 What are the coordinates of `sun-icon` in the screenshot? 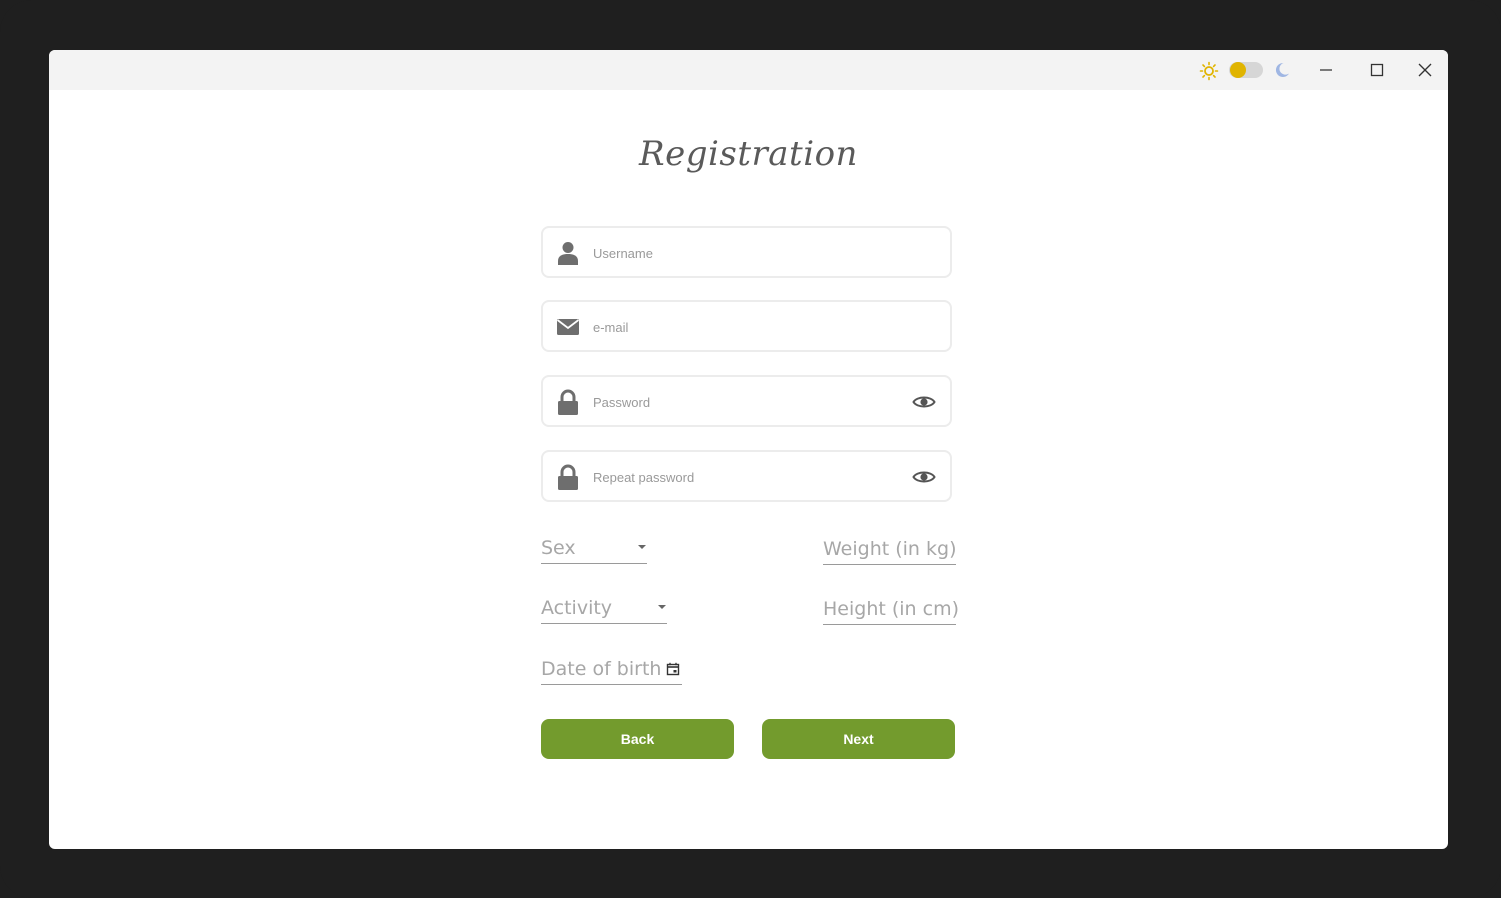 It's located at (1209, 71).